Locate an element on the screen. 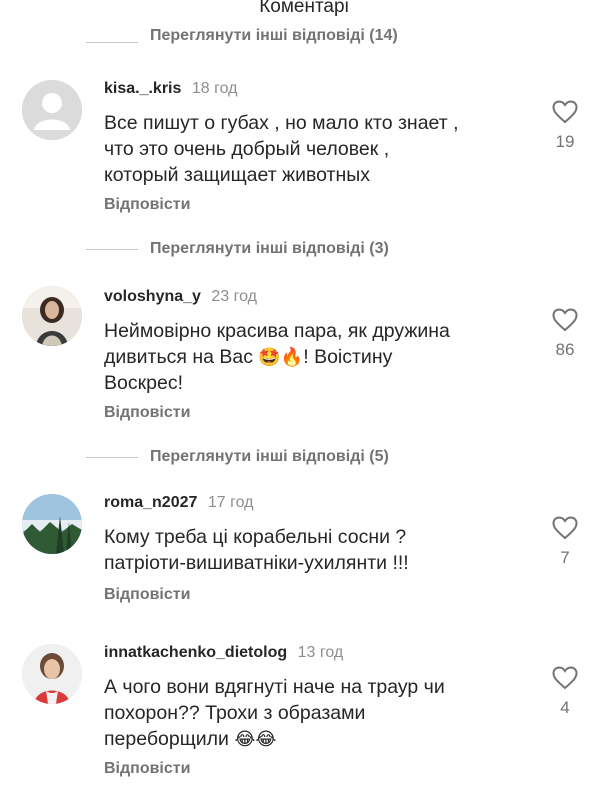 The image size is (608, 804). timestamp: 23 год is located at coordinates (234, 296).